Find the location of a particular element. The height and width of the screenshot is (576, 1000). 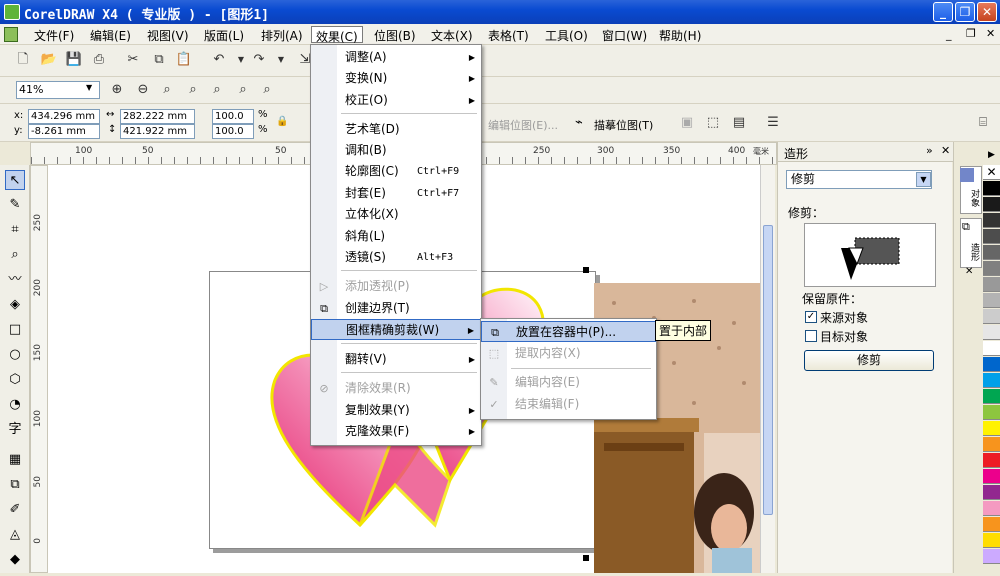

redo-dropdown-icon: ▼ is located at coordinates (281, 60).